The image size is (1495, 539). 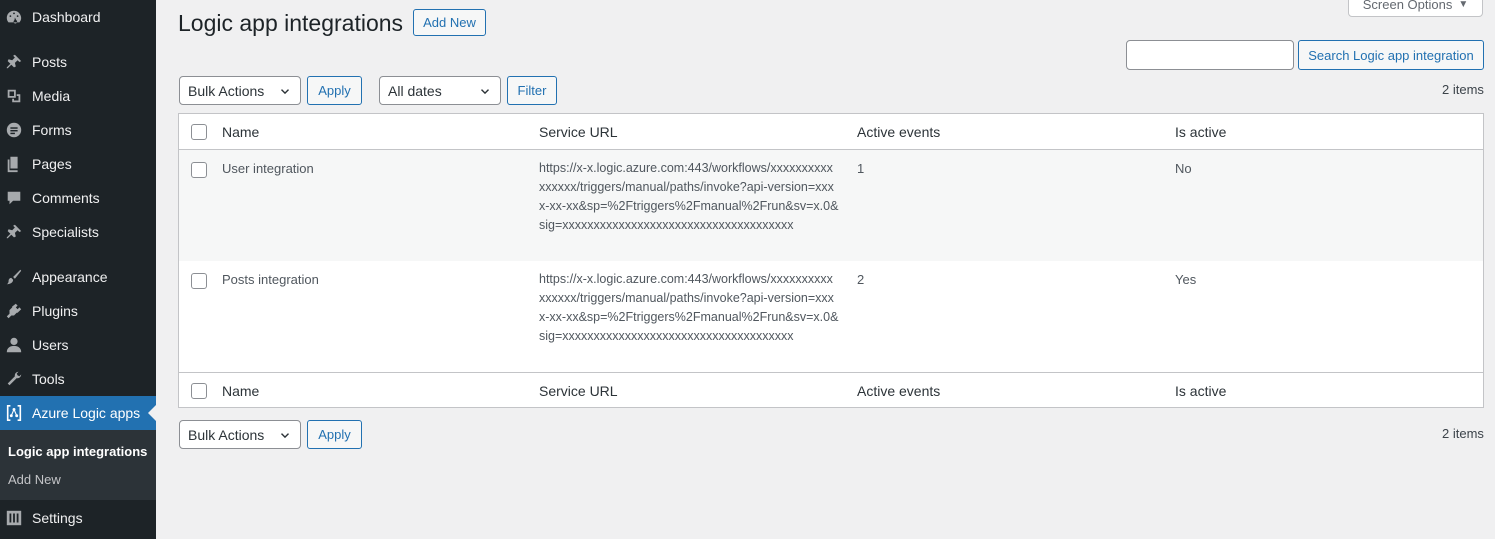 I want to click on comment-icon, so click(x=14, y=198).